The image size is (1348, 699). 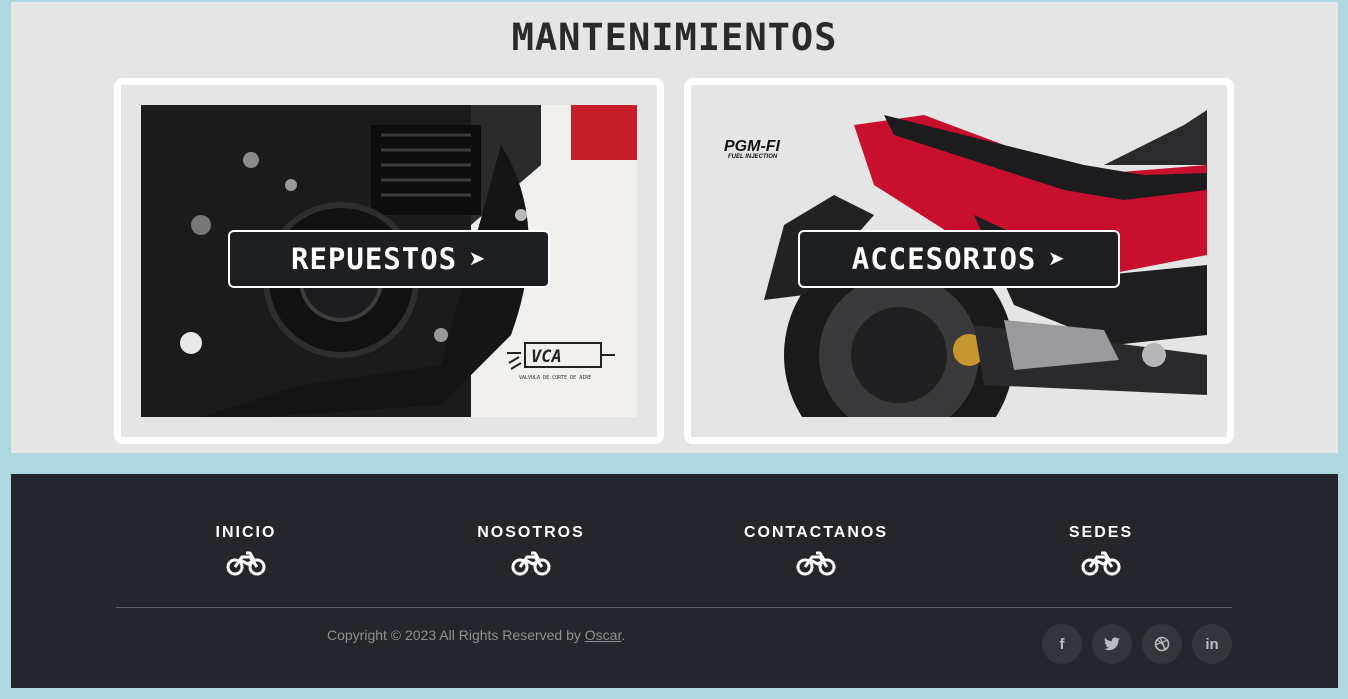 I want to click on copyright-prefix: Copyright © 2023 All Rights Reserved by, so click(x=456, y=635).